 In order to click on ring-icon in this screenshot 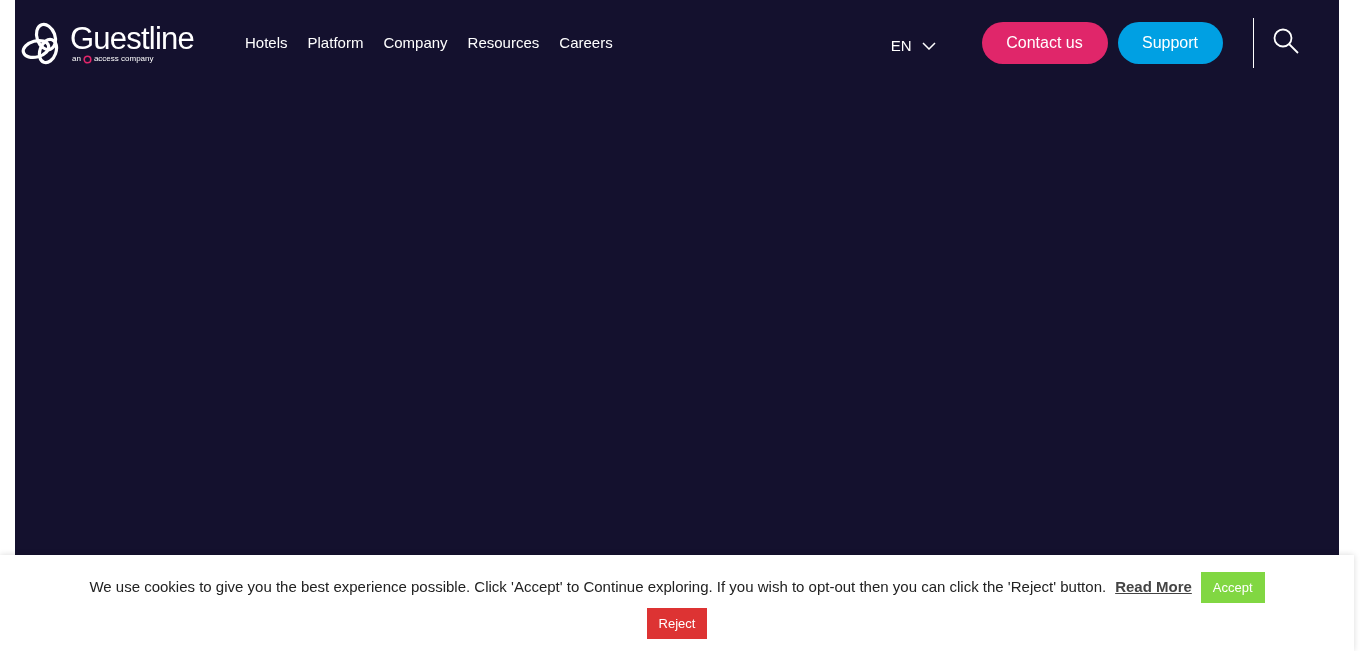, I will do `click(87, 59)`.